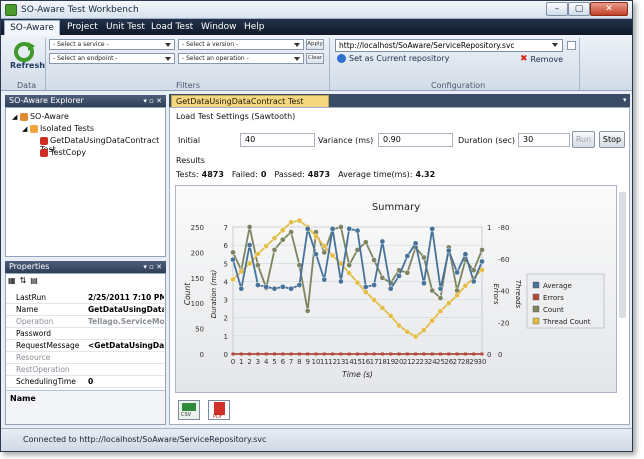  What do you see at coordinates (609, 9) in the screenshot?
I see `close-button: ✕` at bounding box center [609, 9].